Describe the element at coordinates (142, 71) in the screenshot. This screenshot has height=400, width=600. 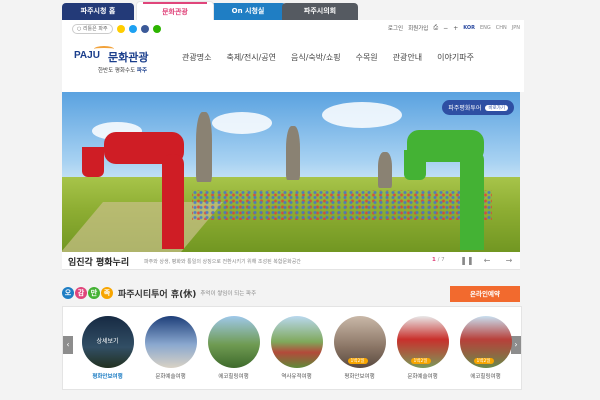
I see `logo-sub-city: 파주` at that location.